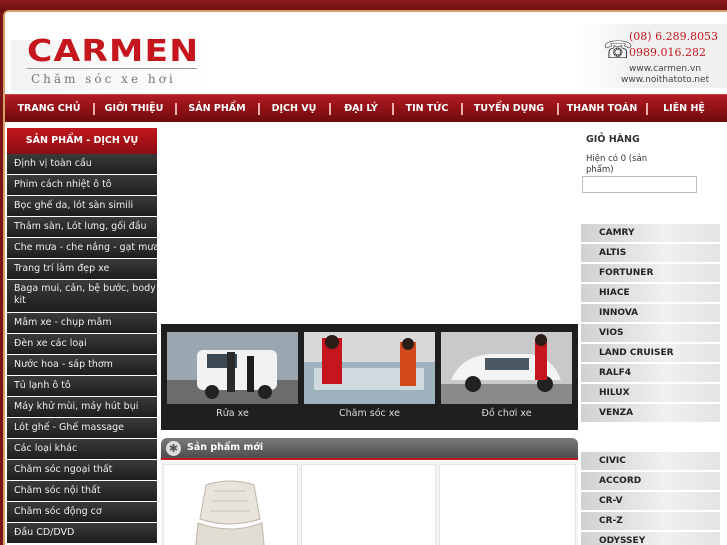  Describe the element at coordinates (650, 233) in the screenshot. I see `model-item: CAMRY` at that location.